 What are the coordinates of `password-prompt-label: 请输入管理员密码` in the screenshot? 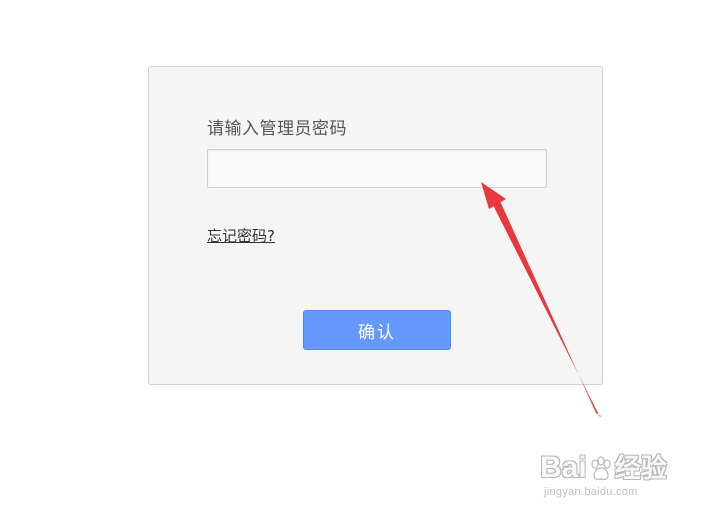 It's located at (277, 129).